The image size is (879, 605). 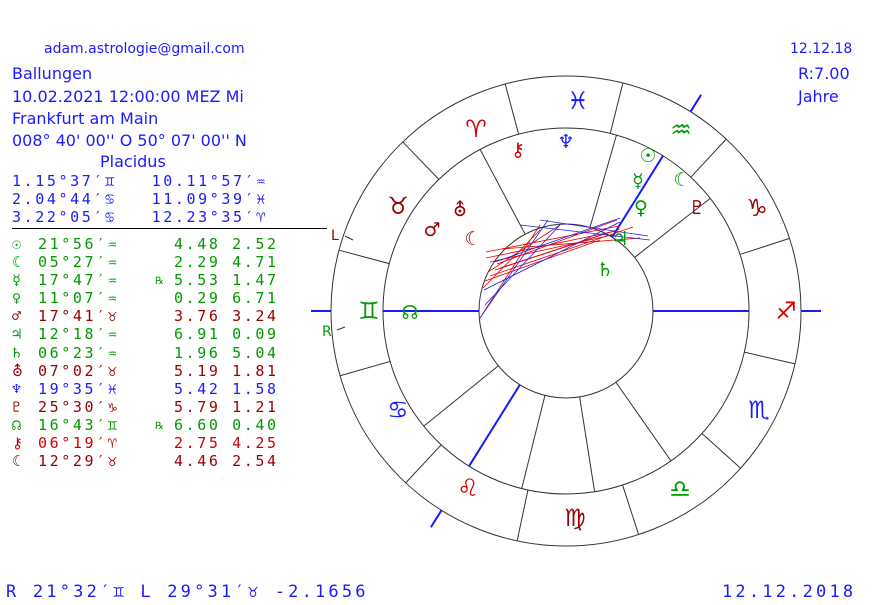 I want to click on zodiac-sign-icon: ♏, so click(x=759, y=410).